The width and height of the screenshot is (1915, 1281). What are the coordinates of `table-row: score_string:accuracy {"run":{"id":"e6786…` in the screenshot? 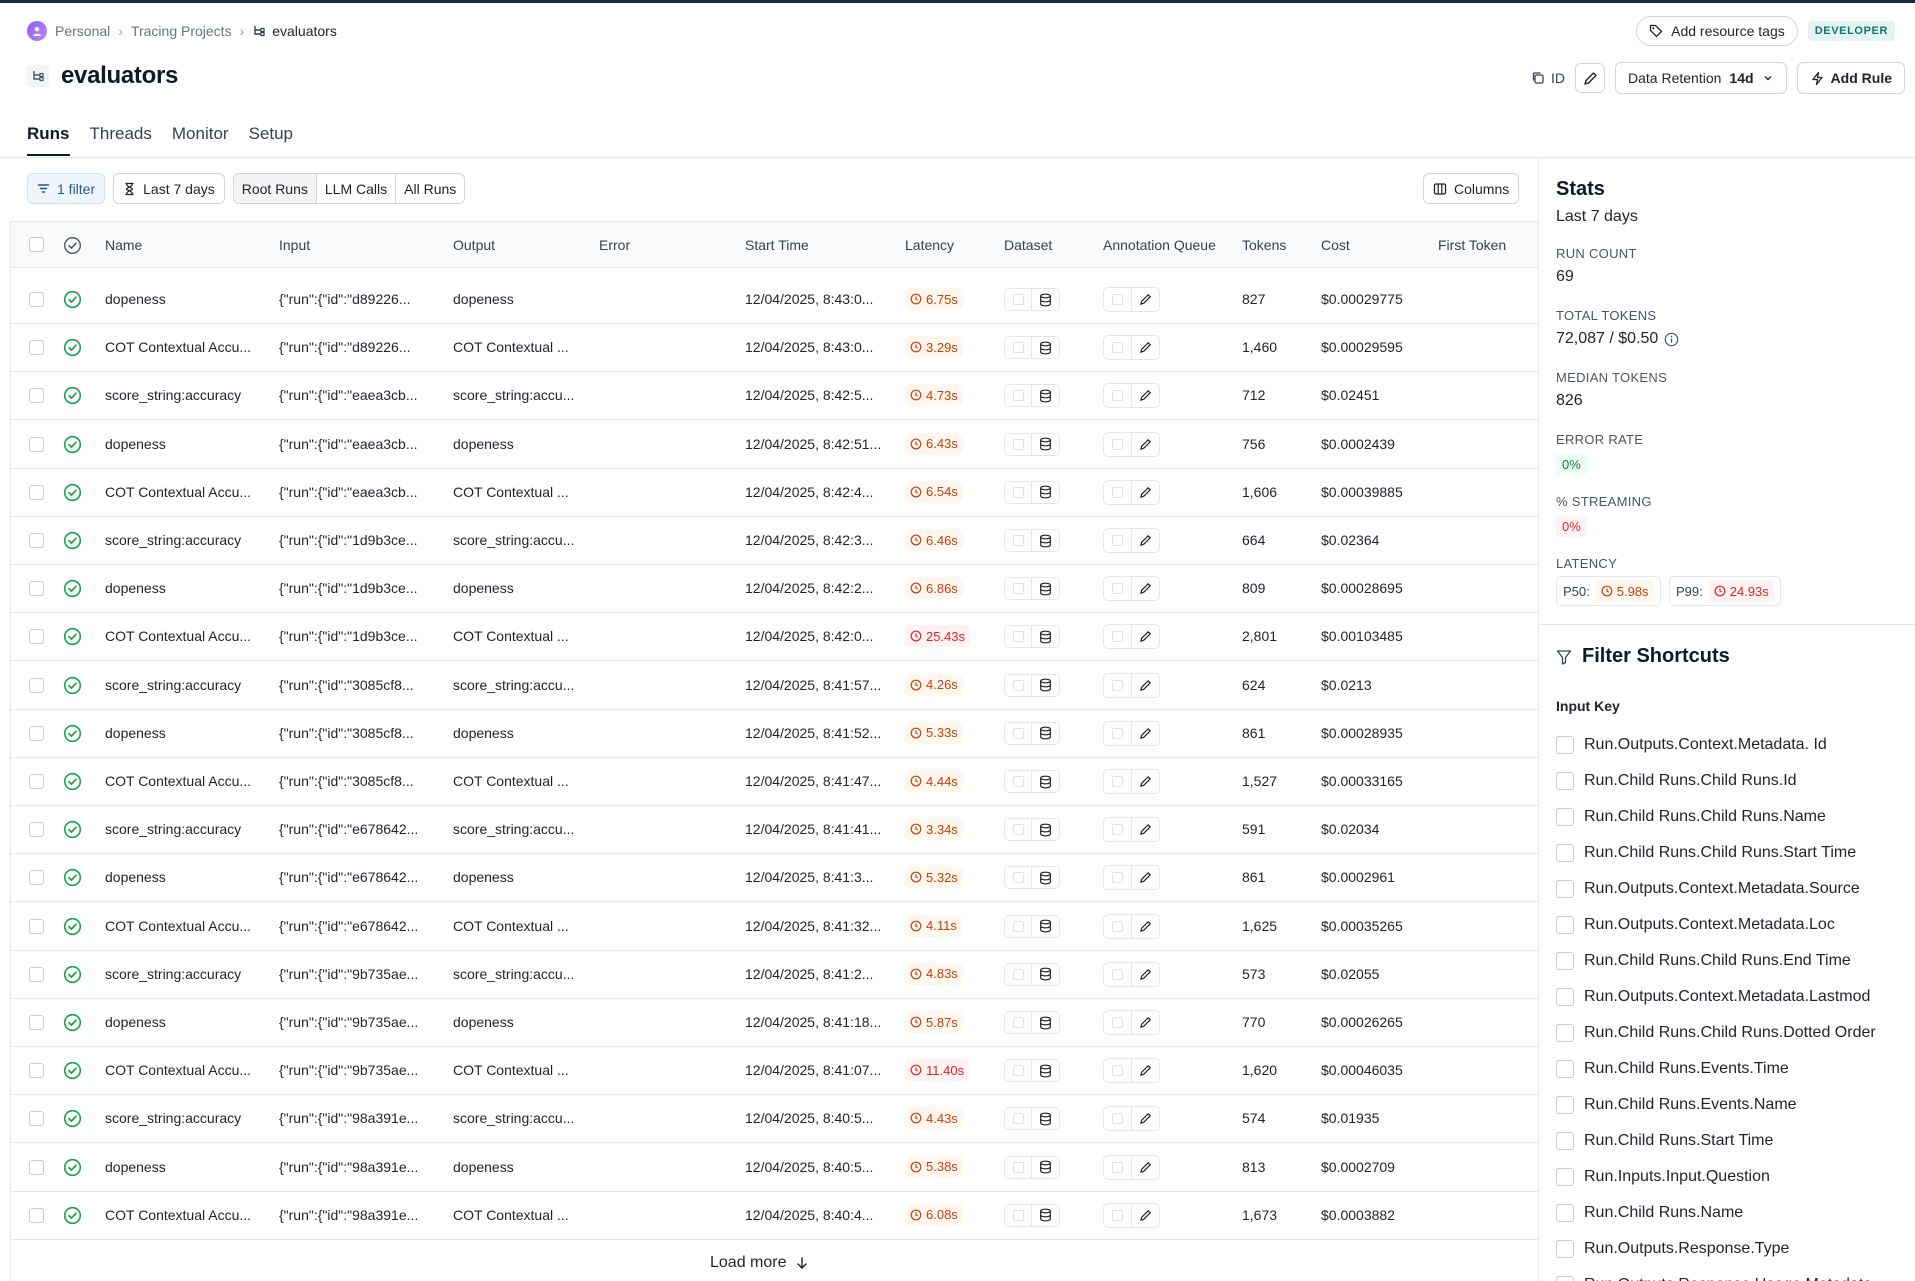 It's located at (774, 830).